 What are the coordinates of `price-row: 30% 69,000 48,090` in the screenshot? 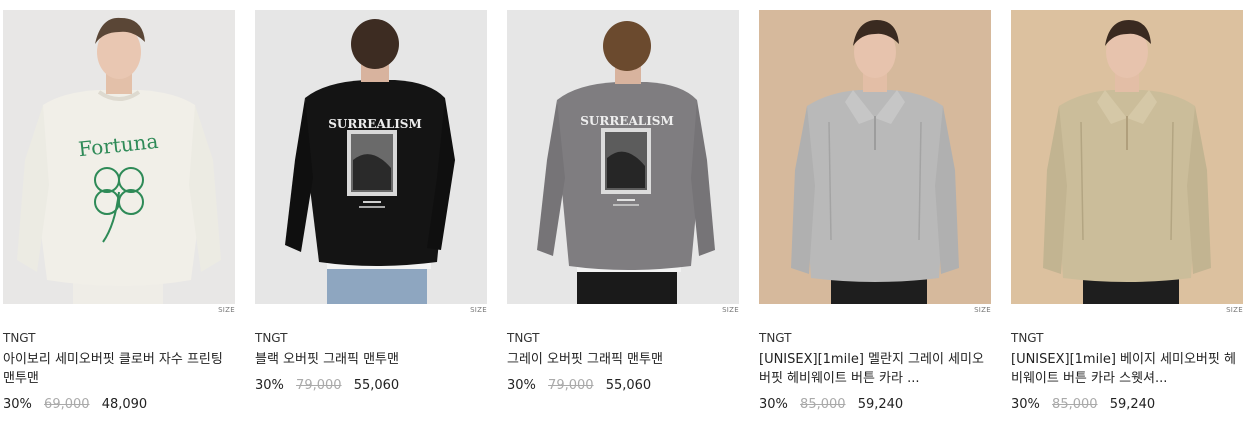 It's located at (119, 404).